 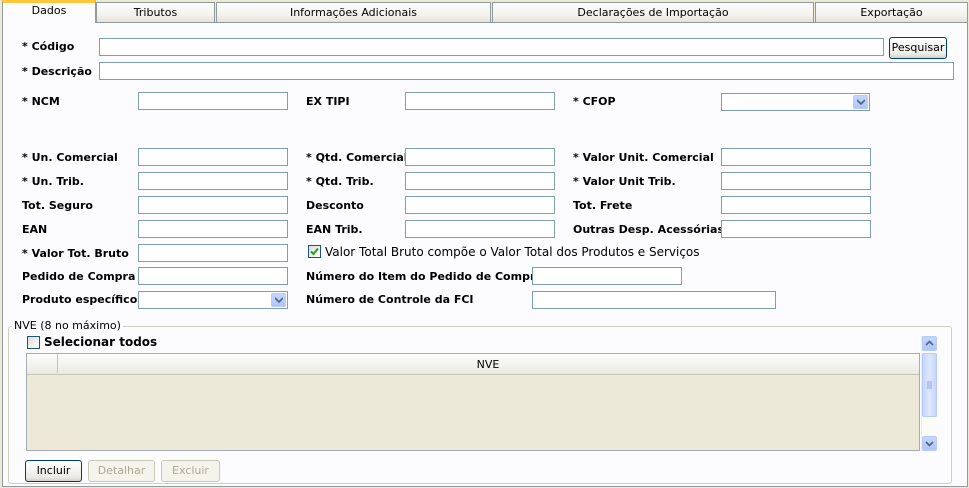 I want to click on qtd-trib-field, so click(x=480, y=181).